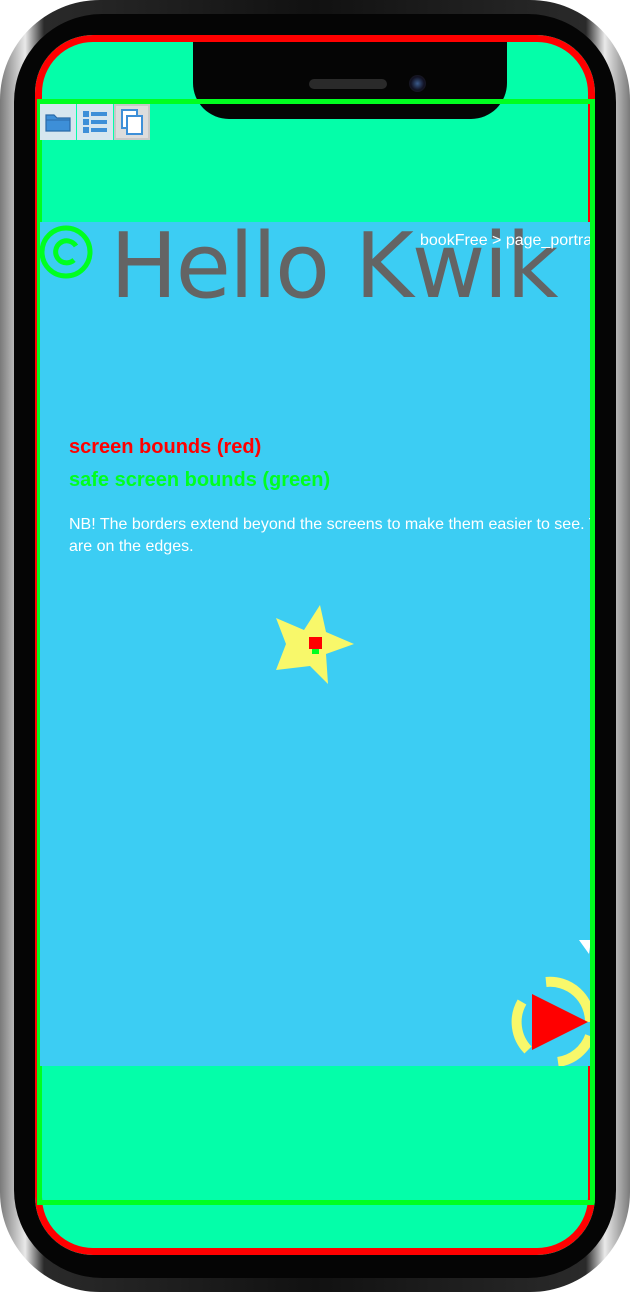 The image size is (630, 1296). Describe the element at coordinates (417, 83) in the screenshot. I see `camera-icon` at that location.